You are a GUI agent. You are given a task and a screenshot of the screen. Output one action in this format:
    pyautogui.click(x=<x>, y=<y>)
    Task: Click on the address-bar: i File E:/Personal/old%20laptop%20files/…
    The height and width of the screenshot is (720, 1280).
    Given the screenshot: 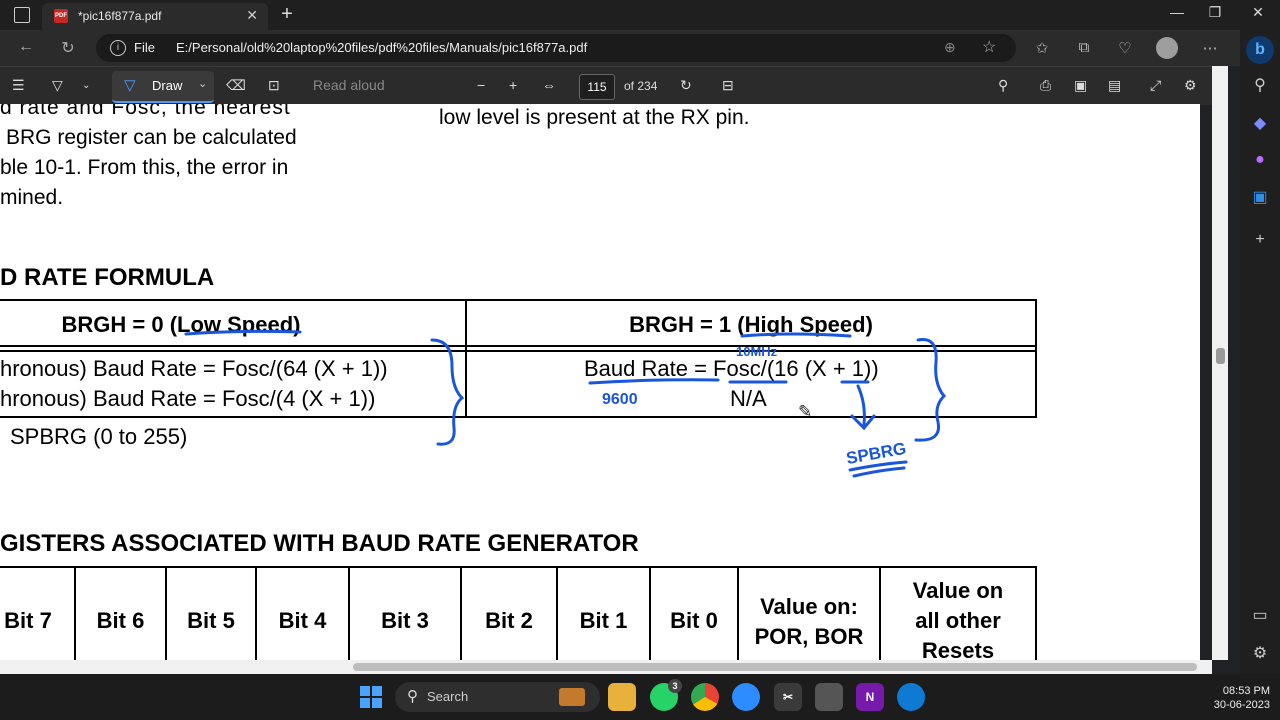 What is the action you would take?
    pyautogui.click(x=556, y=48)
    